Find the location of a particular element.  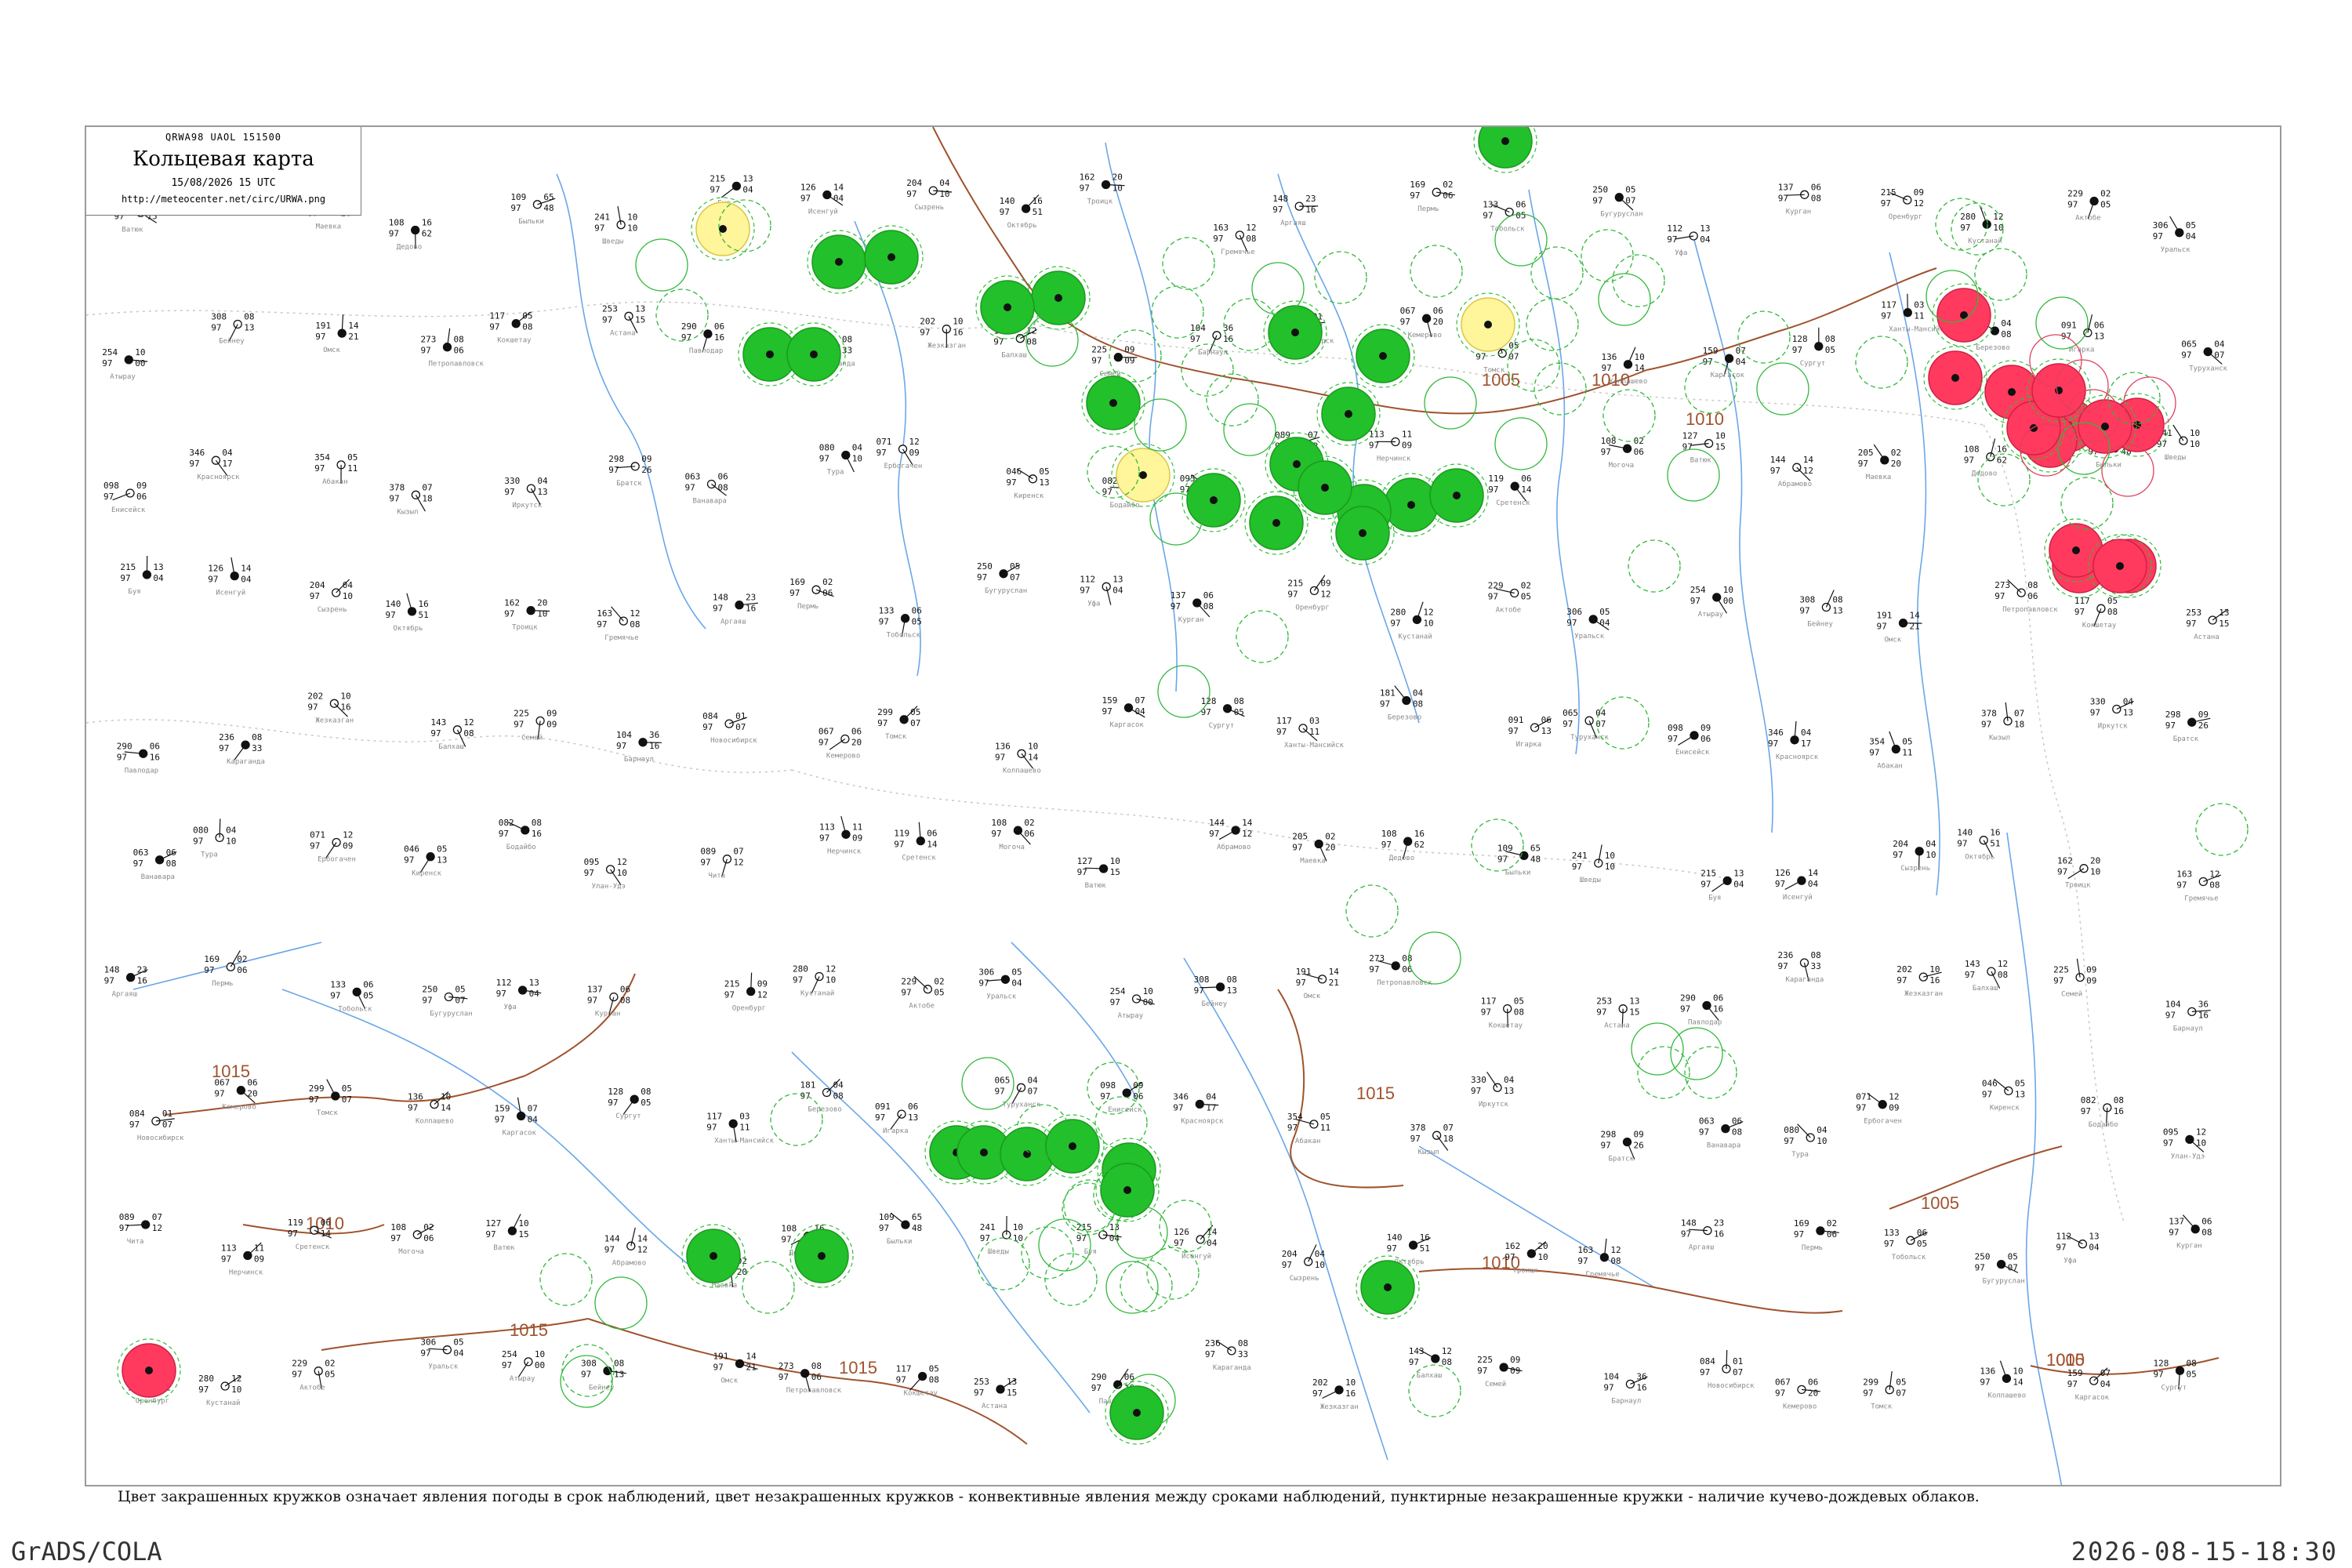

station-plot: 236 08 97 33 Караганда is located at coordinates (1228, 1355).